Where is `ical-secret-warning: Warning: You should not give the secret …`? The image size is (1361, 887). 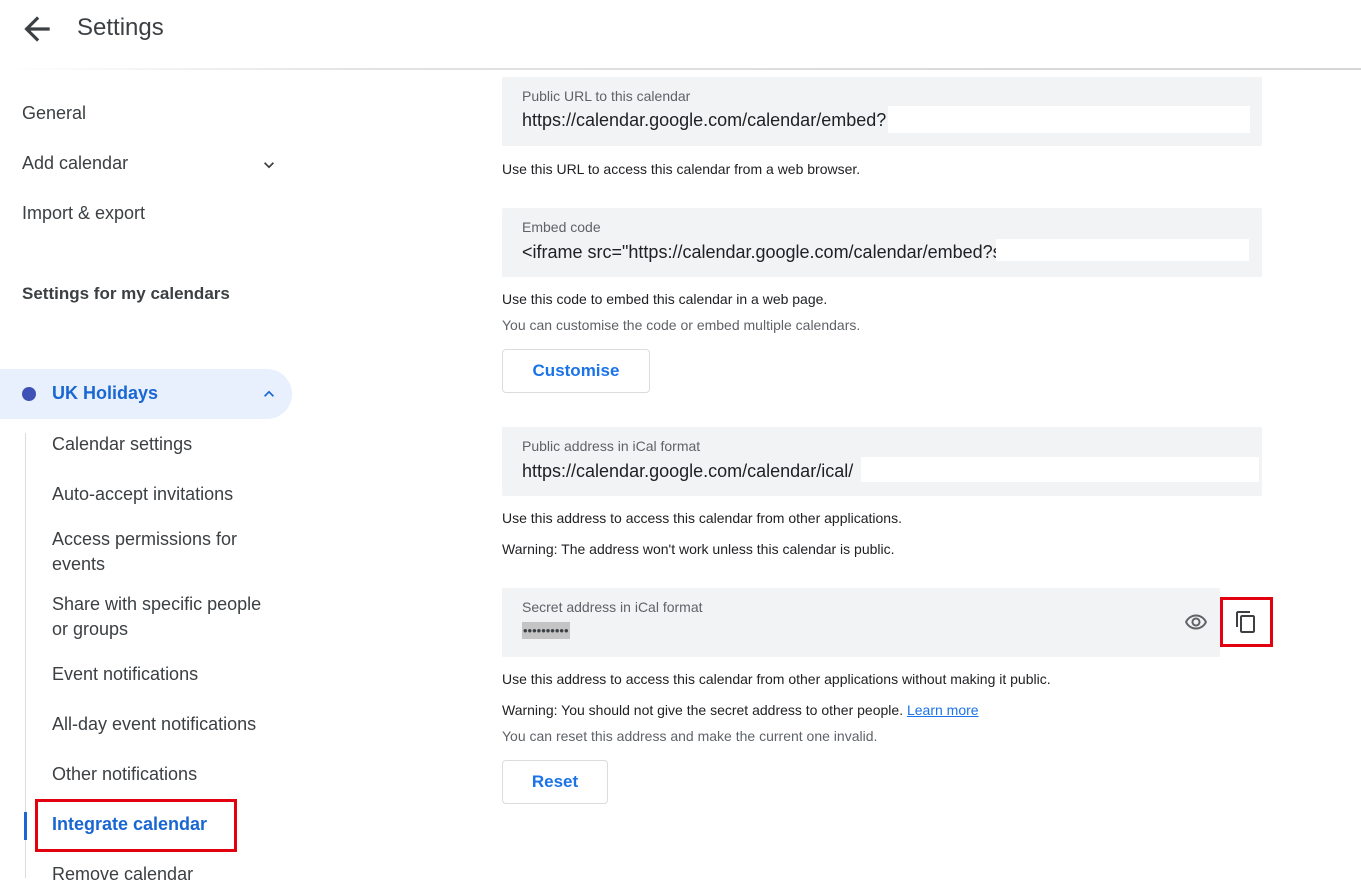 ical-secret-warning: Warning: You should not give the secret … is located at coordinates (703, 710).